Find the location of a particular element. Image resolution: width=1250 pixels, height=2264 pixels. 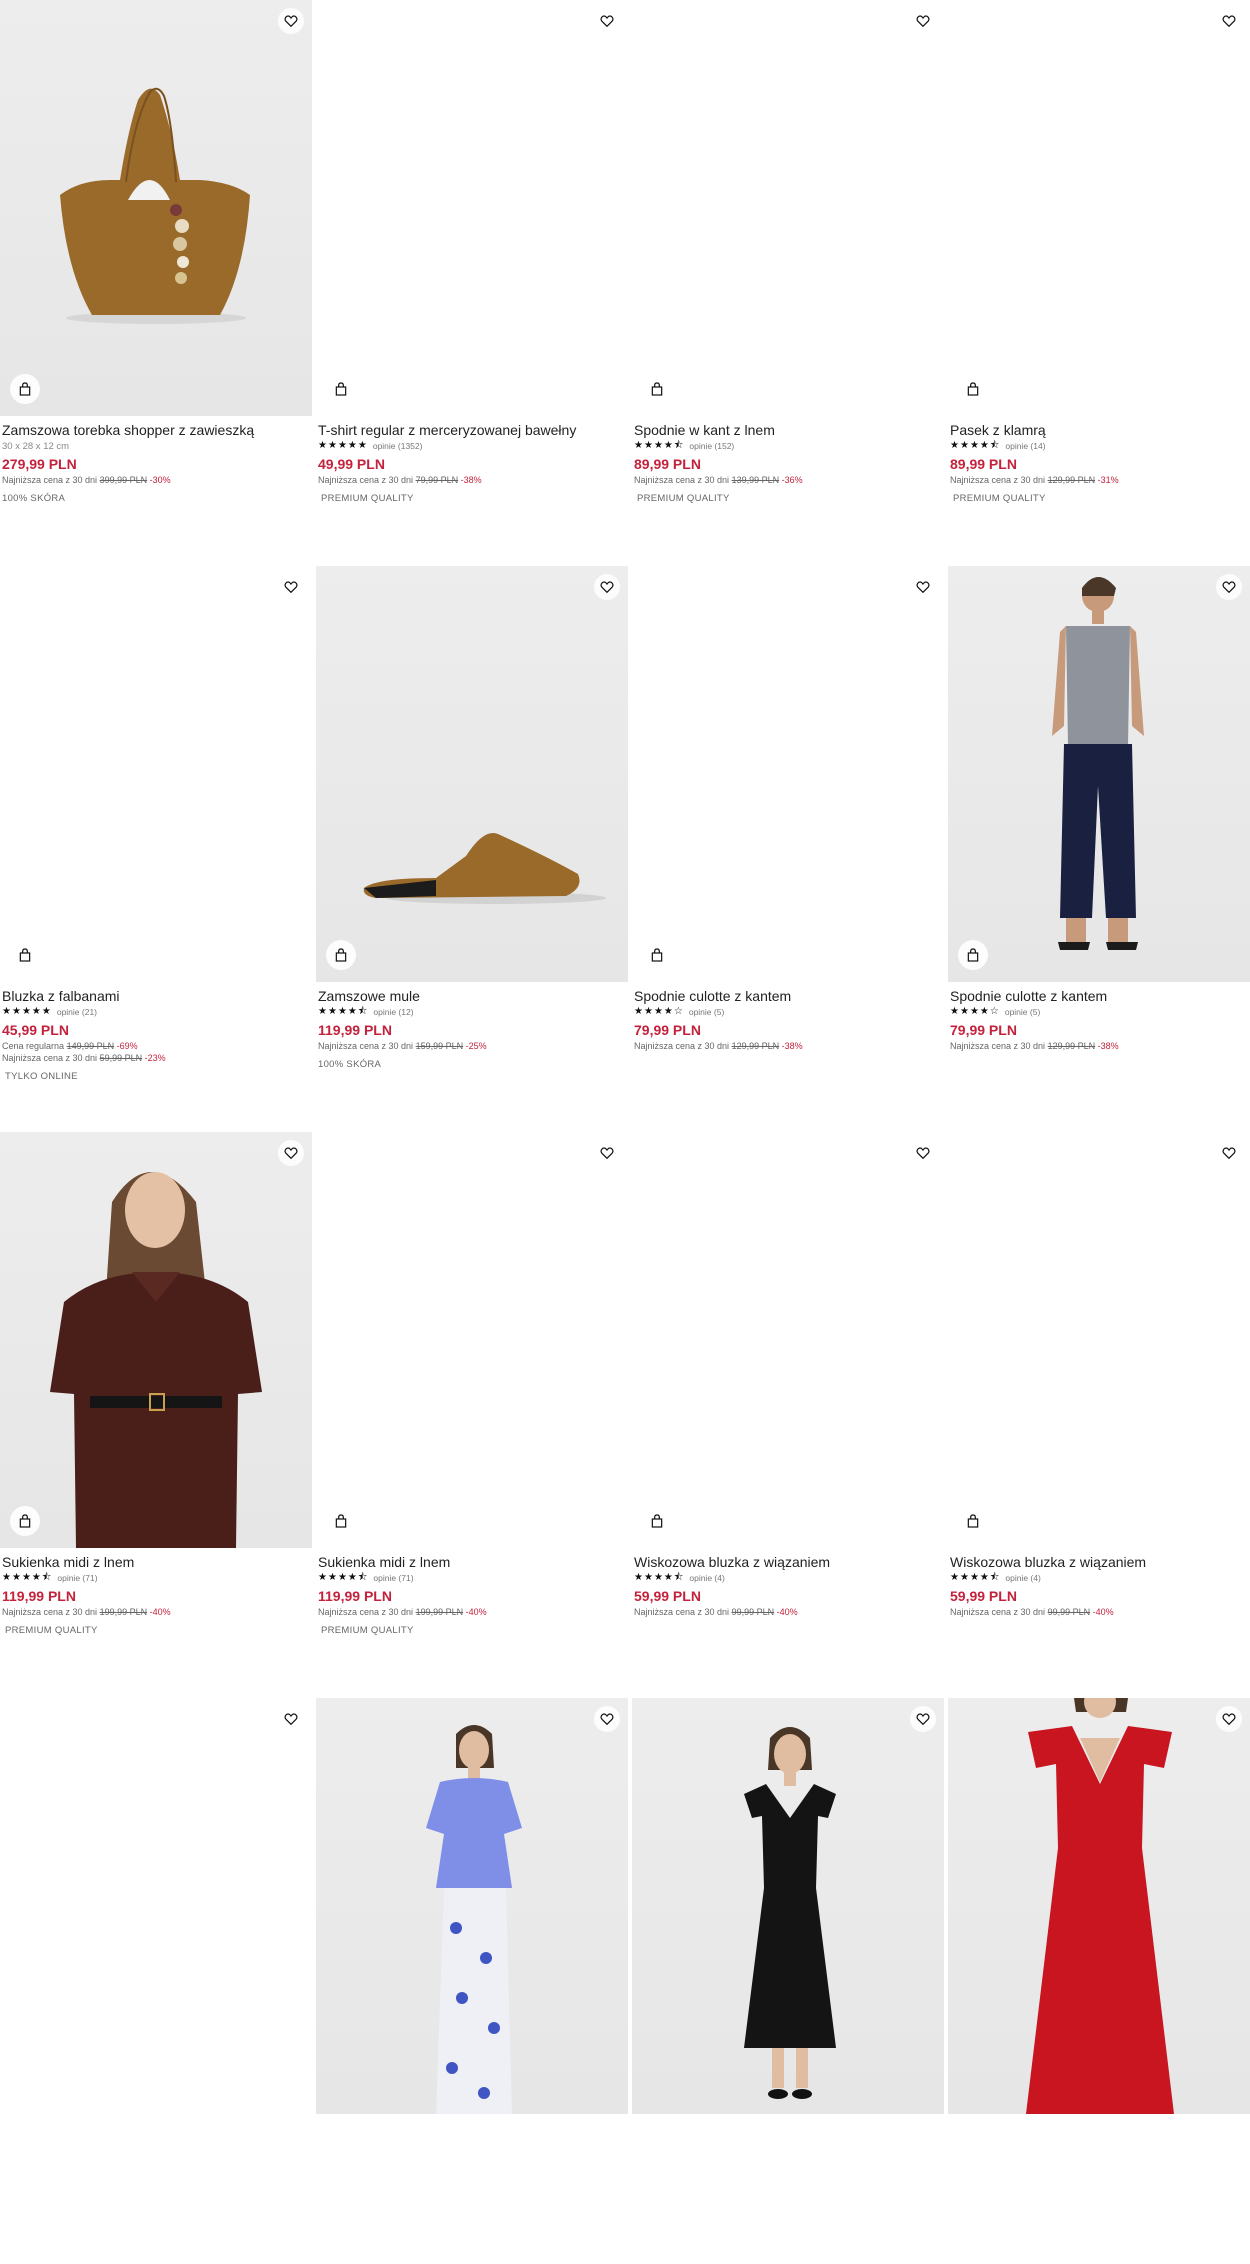

product-tag: PREMIUM QUALITY is located at coordinates (999, 498).